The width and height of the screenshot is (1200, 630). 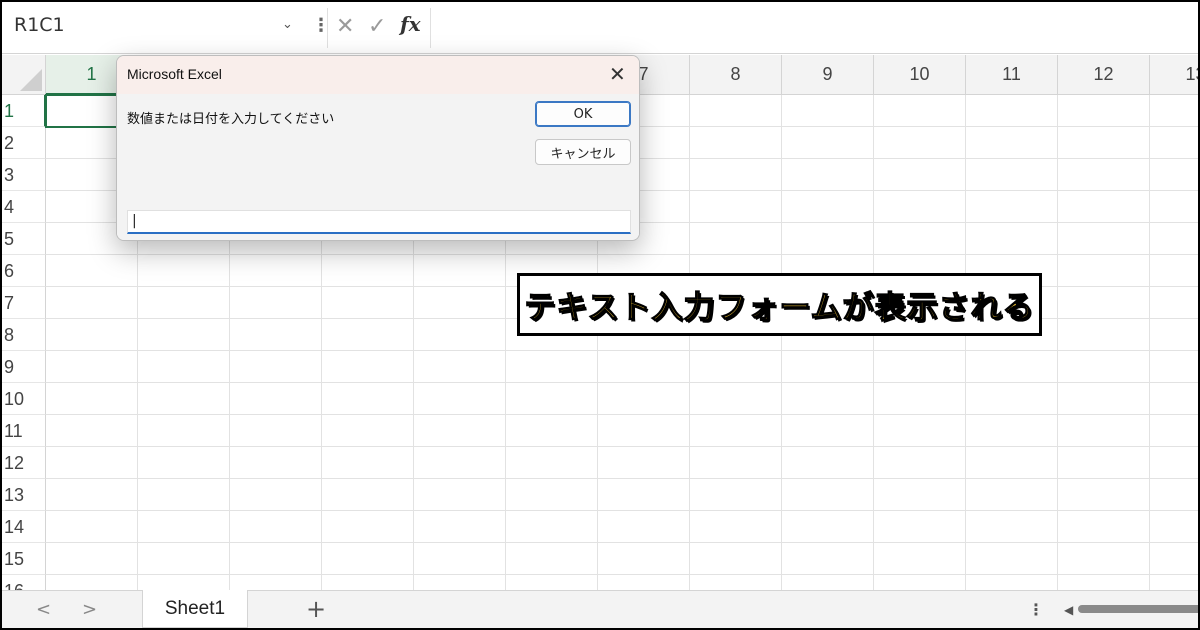 I want to click on insert-function-button: fx, so click(x=410, y=24).